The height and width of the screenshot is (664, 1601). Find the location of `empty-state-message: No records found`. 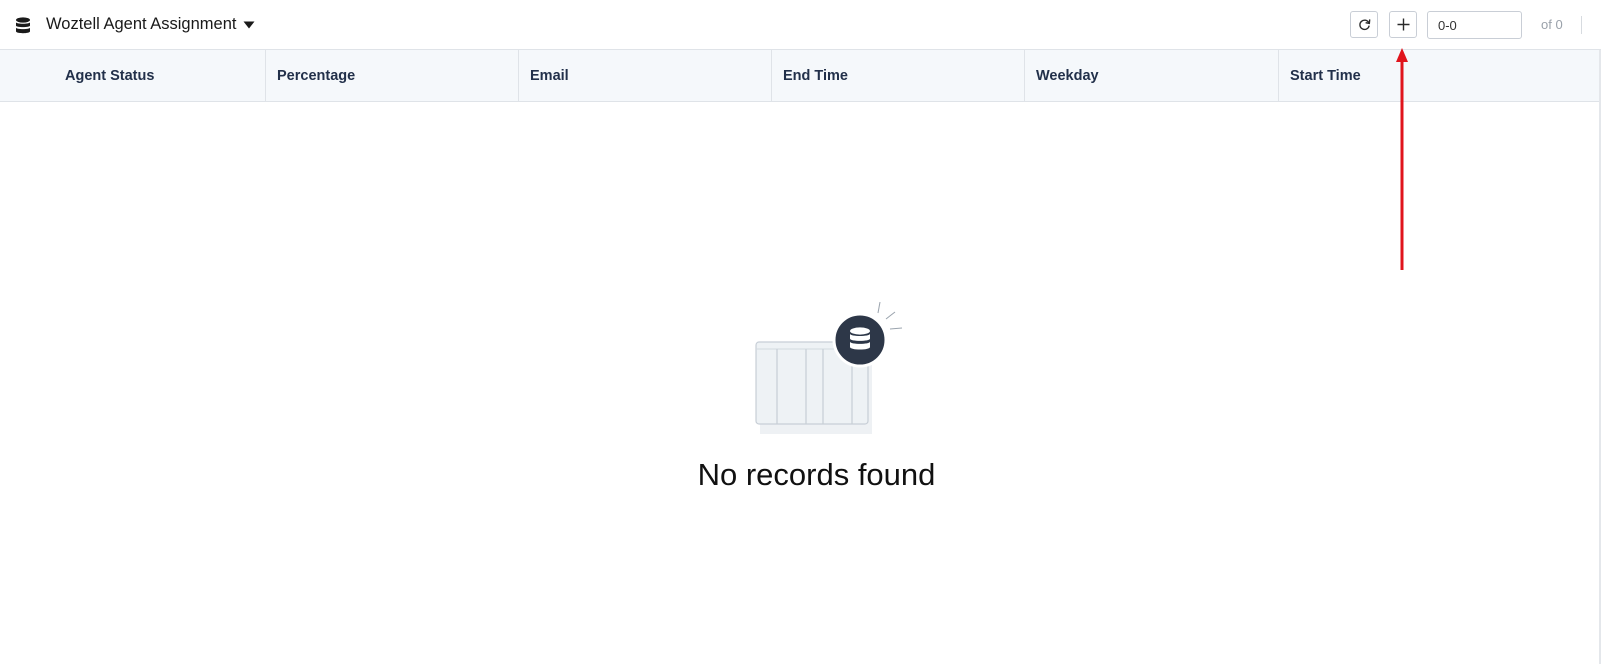

empty-state-message: No records found is located at coordinates (816, 474).